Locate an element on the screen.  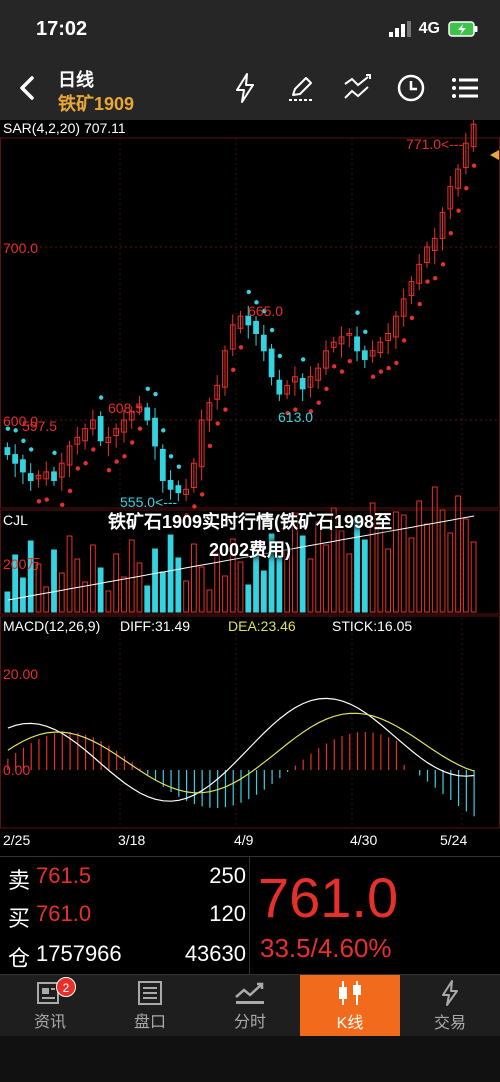
ask-row: 卖 761.5 250 is located at coordinates (127, 876).